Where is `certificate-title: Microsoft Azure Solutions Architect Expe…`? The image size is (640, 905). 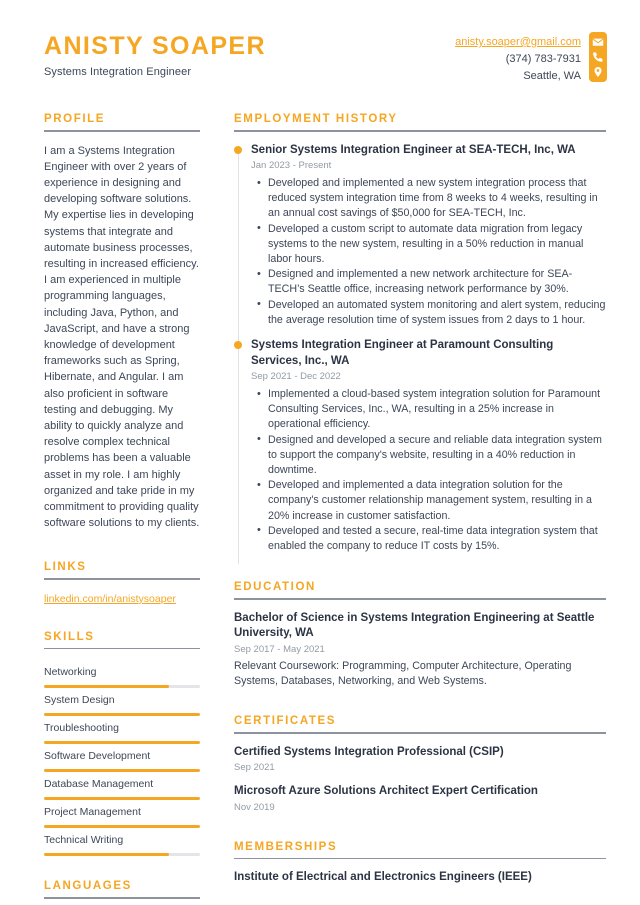
certificate-title: Microsoft Azure Solutions Architect Expe… is located at coordinates (386, 791).